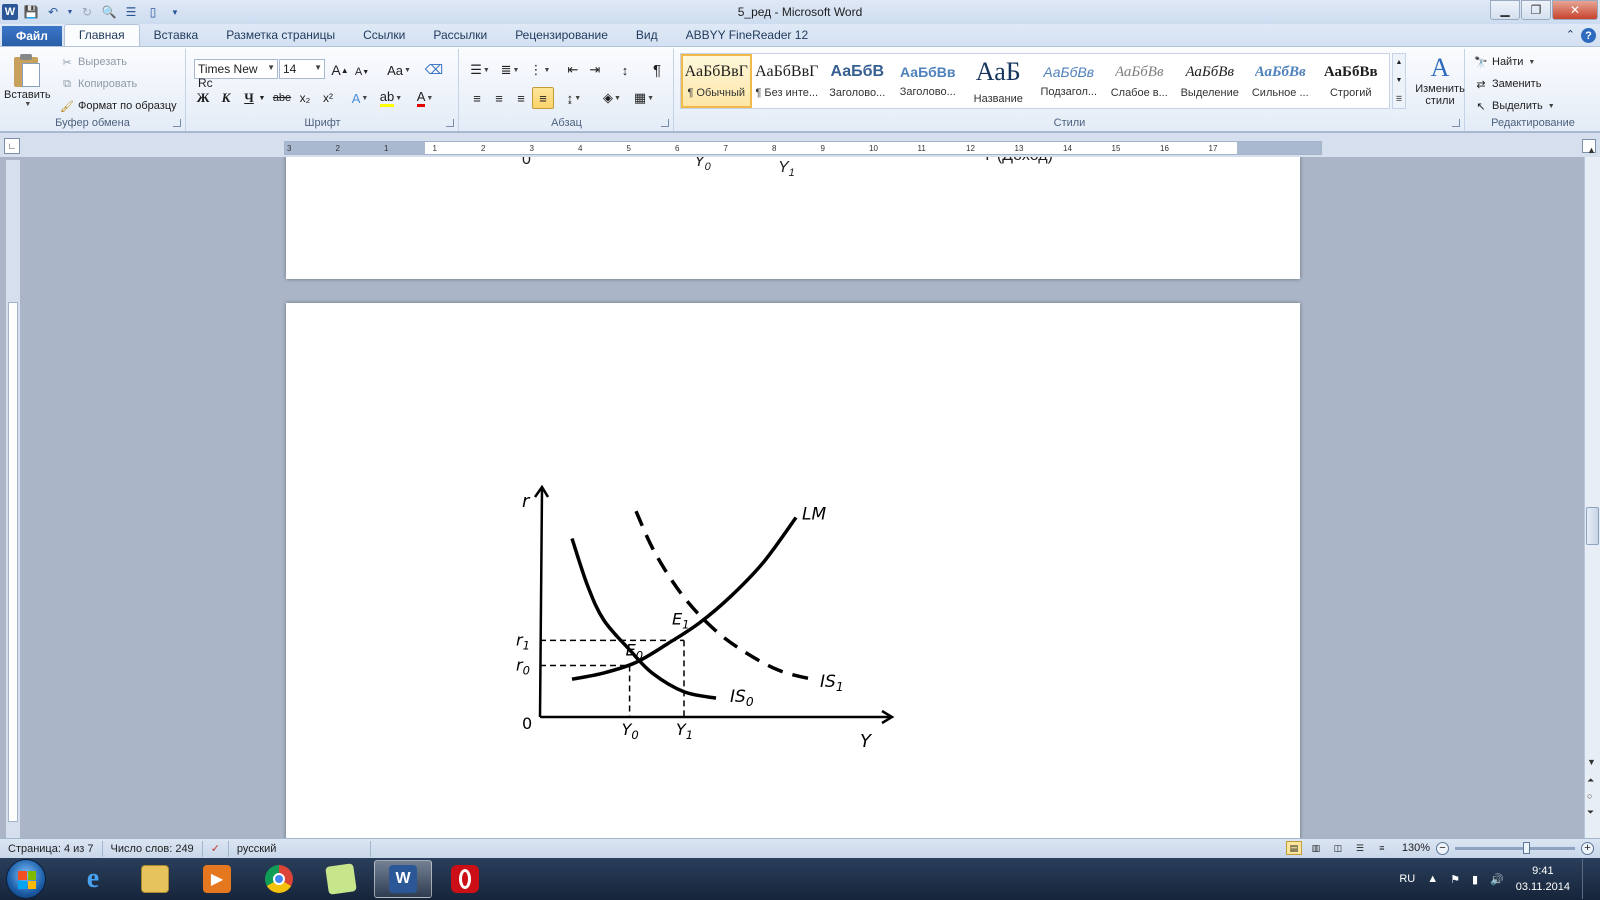 Image resolution: width=1600 pixels, height=900 pixels. I want to click on document-icon: ▯, so click(153, 12).